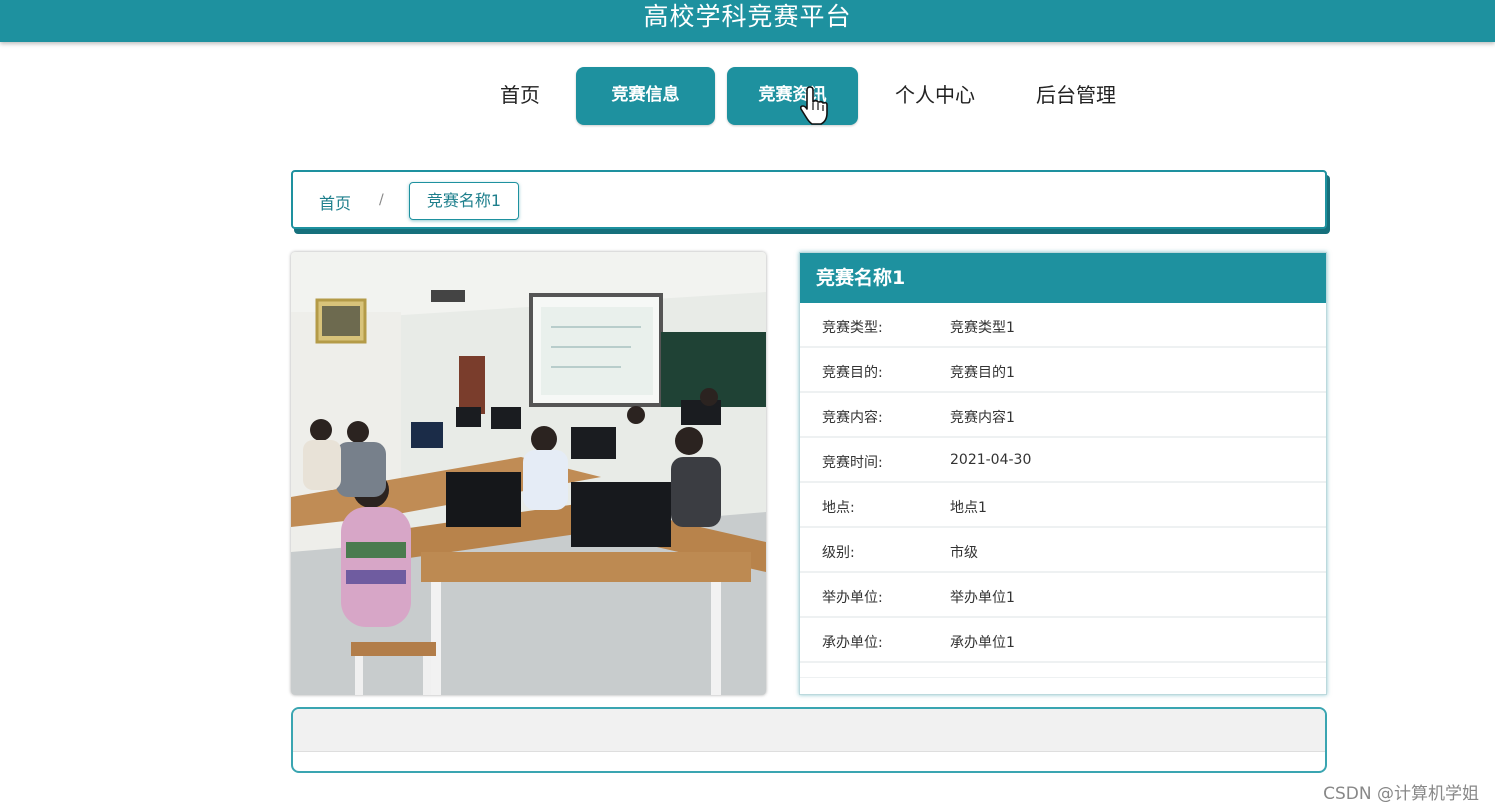  What do you see at coordinates (464, 201) in the screenshot?
I see `breadcrumb-current: 竞赛名称1` at bounding box center [464, 201].